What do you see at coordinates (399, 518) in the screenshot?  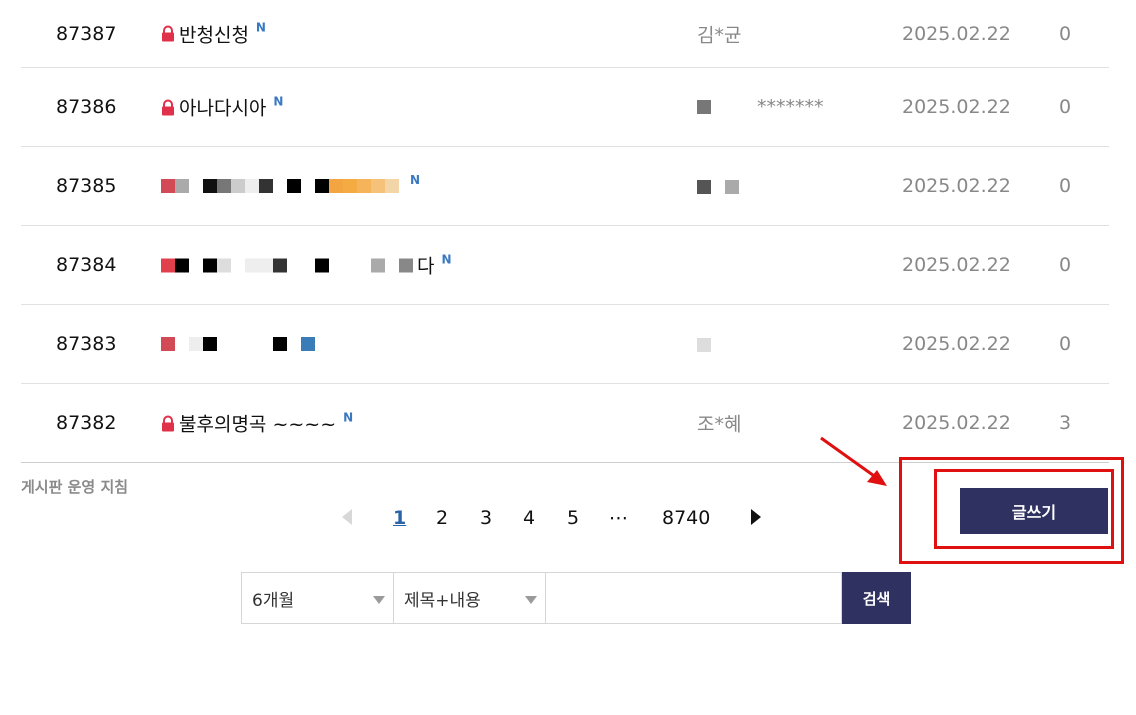 I see `page-link-1: 1` at bounding box center [399, 518].